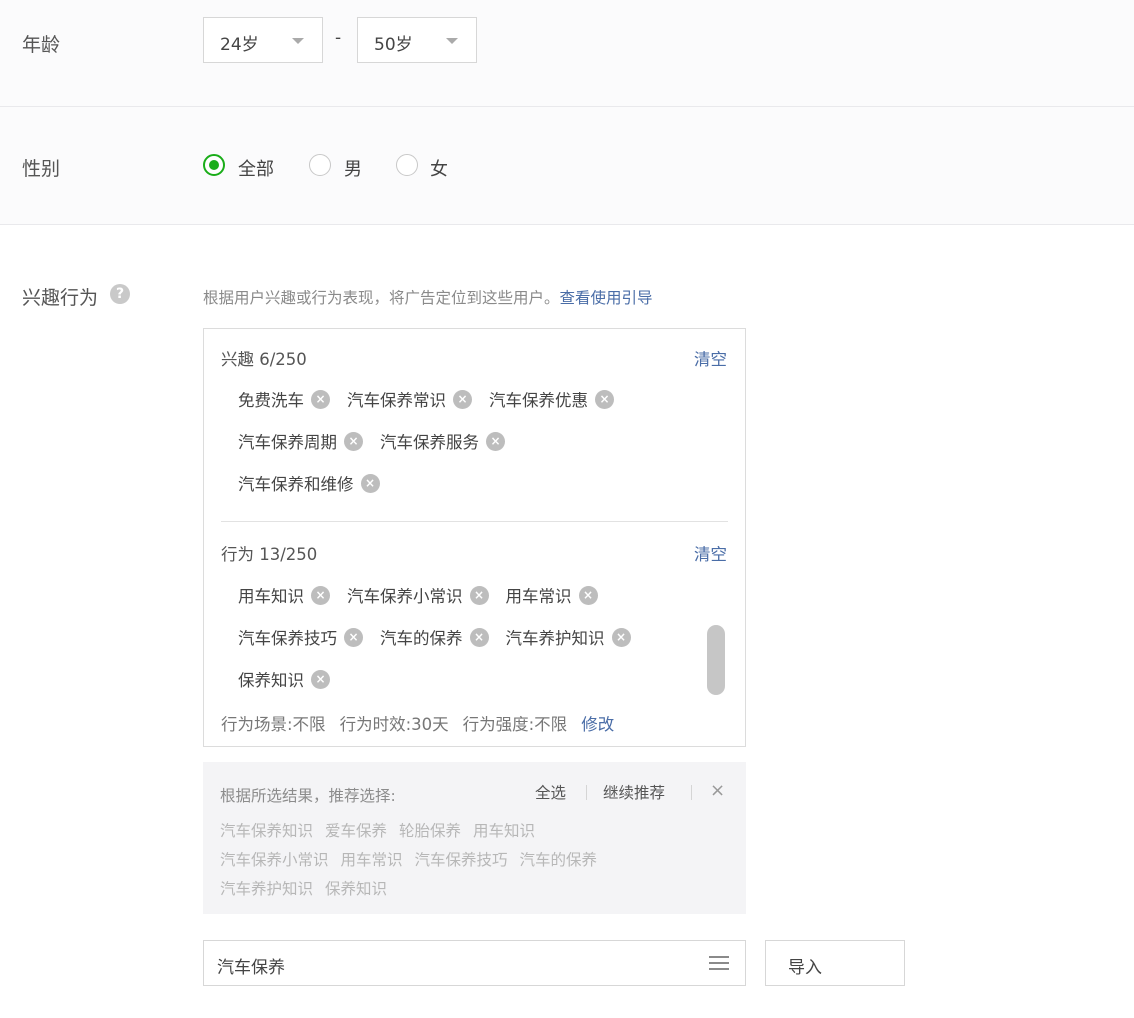 The width and height of the screenshot is (1134, 1018). I want to click on interest-tag: 汽车保养优惠 ×, so click(551, 399).